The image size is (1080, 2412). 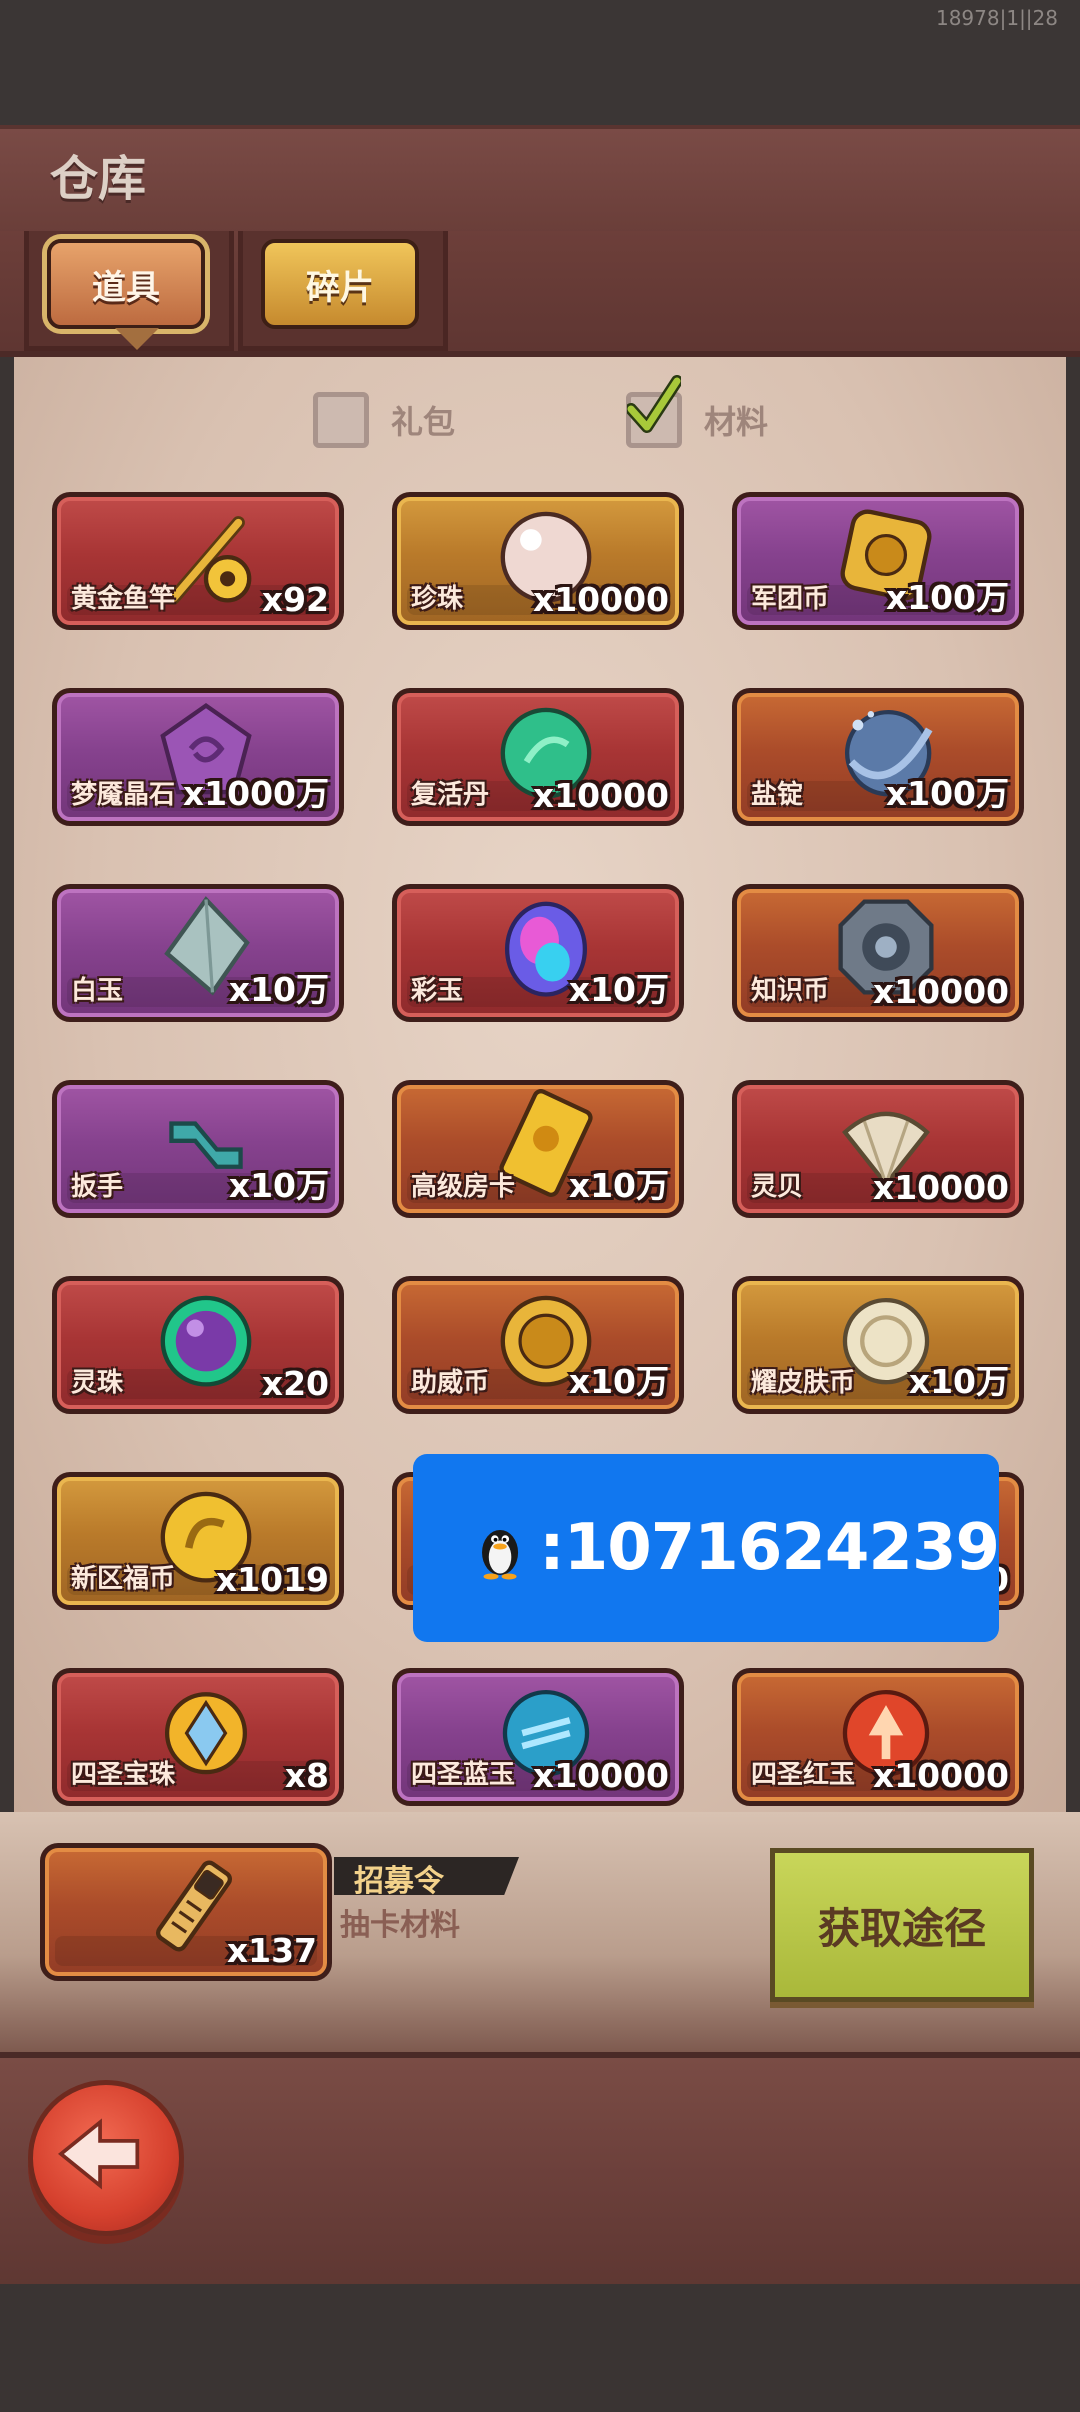 What do you see at coordinates (97, 1383) in the screenshot?
I see `item-name: 灵珠` at bounding box center [97, 1383].